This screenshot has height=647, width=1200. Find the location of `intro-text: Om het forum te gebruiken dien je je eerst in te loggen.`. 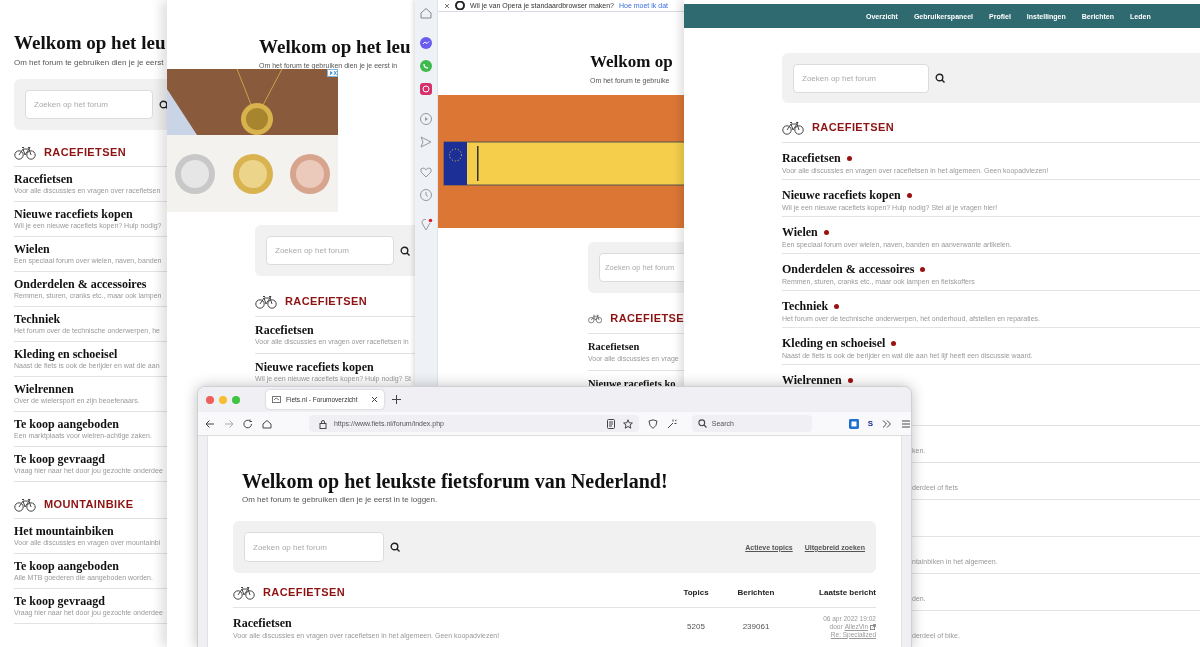

intro-text: Om het forum te gebruiken dien je je eerst in te loggen. is located at coordinates (340, 499).